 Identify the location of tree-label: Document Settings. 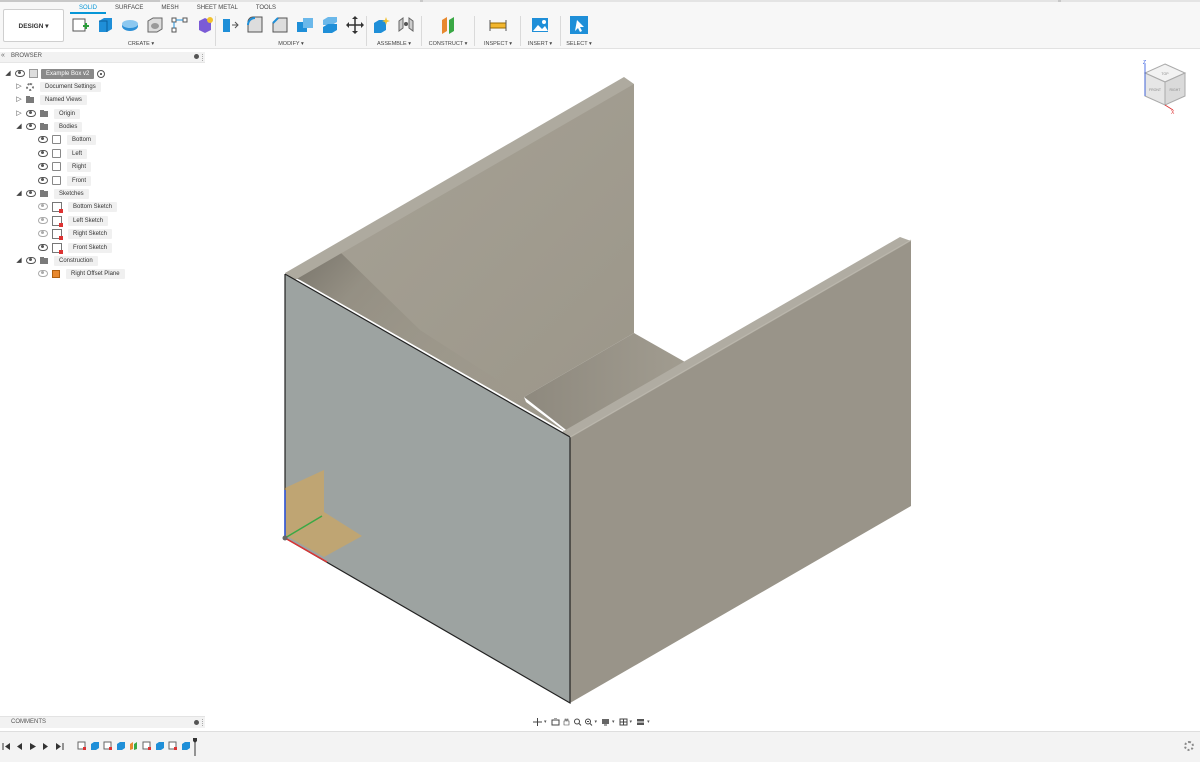
(70, 86).